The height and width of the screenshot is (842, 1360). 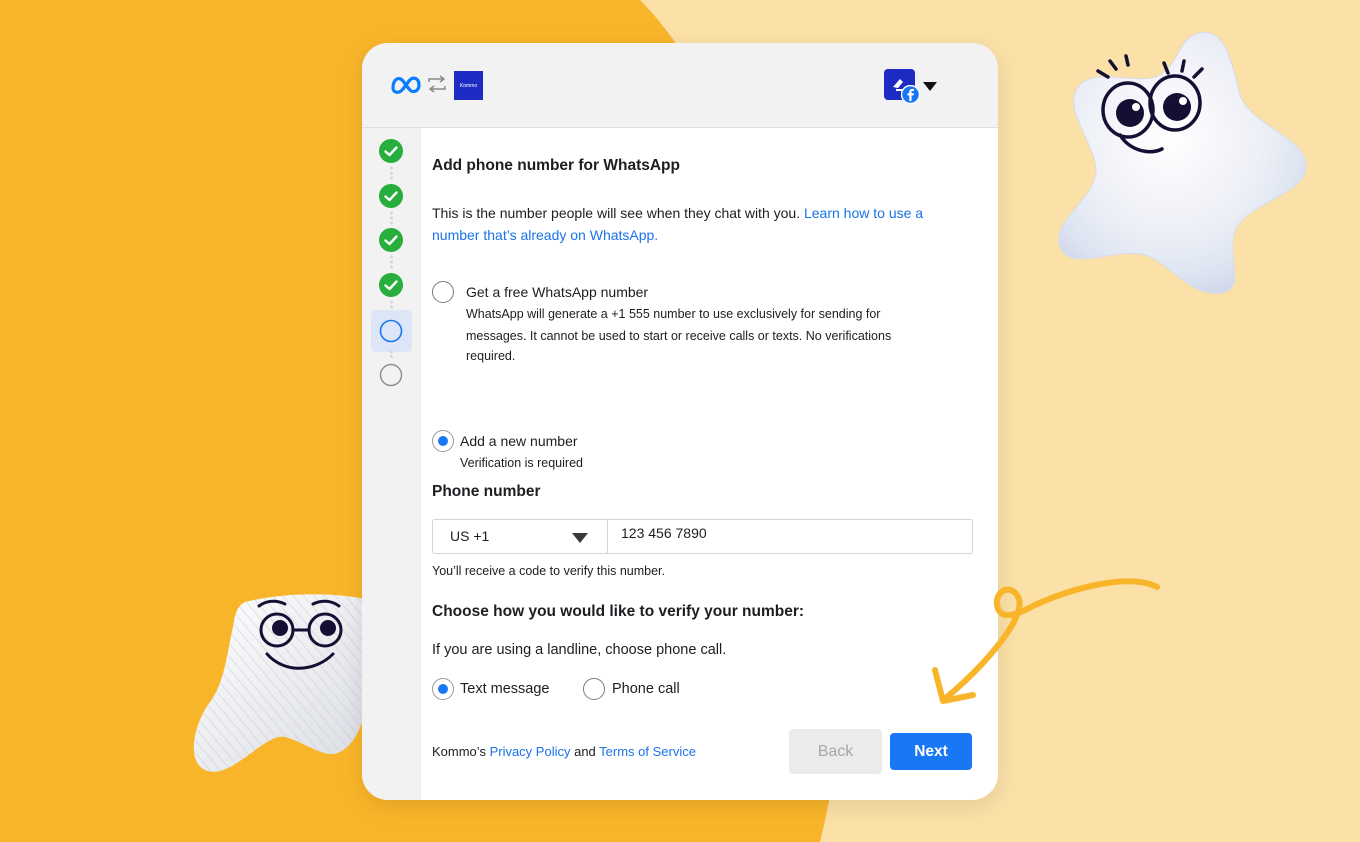 I want to click on free-number-label: Get a free WhatsApp number, so click(x=557, y=292).